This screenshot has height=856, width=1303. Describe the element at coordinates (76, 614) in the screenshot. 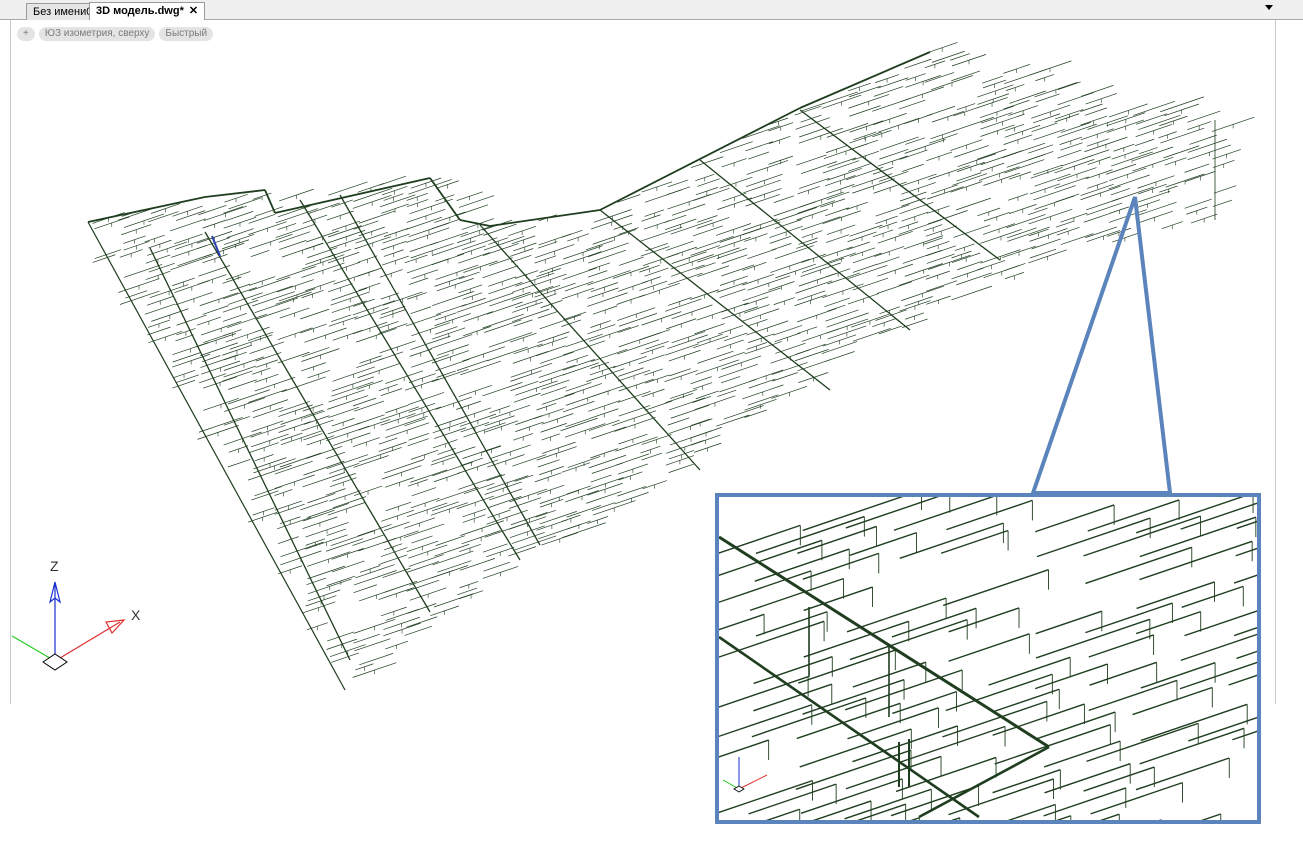

I see `ucs-icon: Z X` at that location.